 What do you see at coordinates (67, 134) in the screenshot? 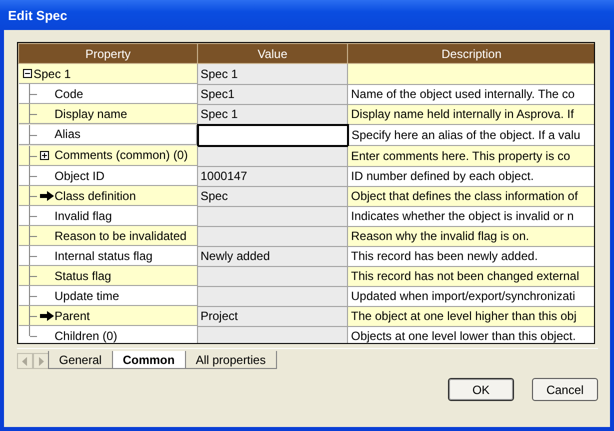
I see `property-name: Alias` at bounding box center [67, 134].